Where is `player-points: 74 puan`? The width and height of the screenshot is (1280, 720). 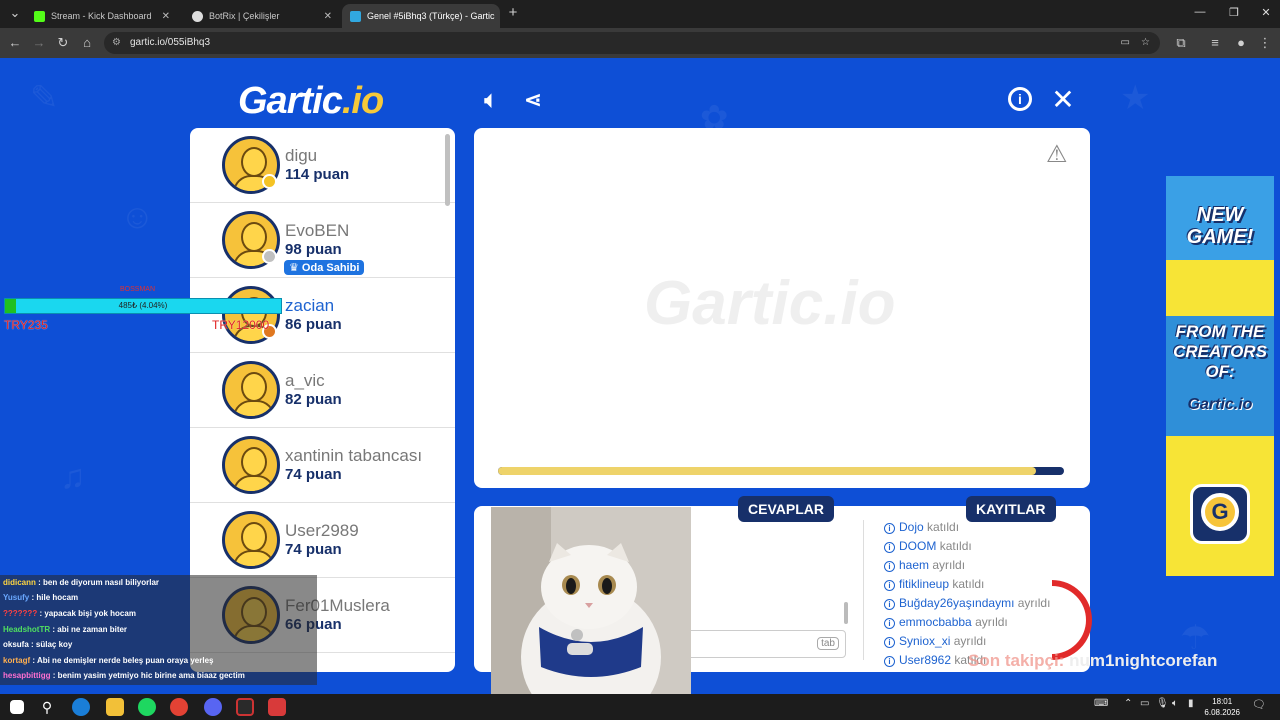 player-points: 74 puan is located at coordinates (313, 549).